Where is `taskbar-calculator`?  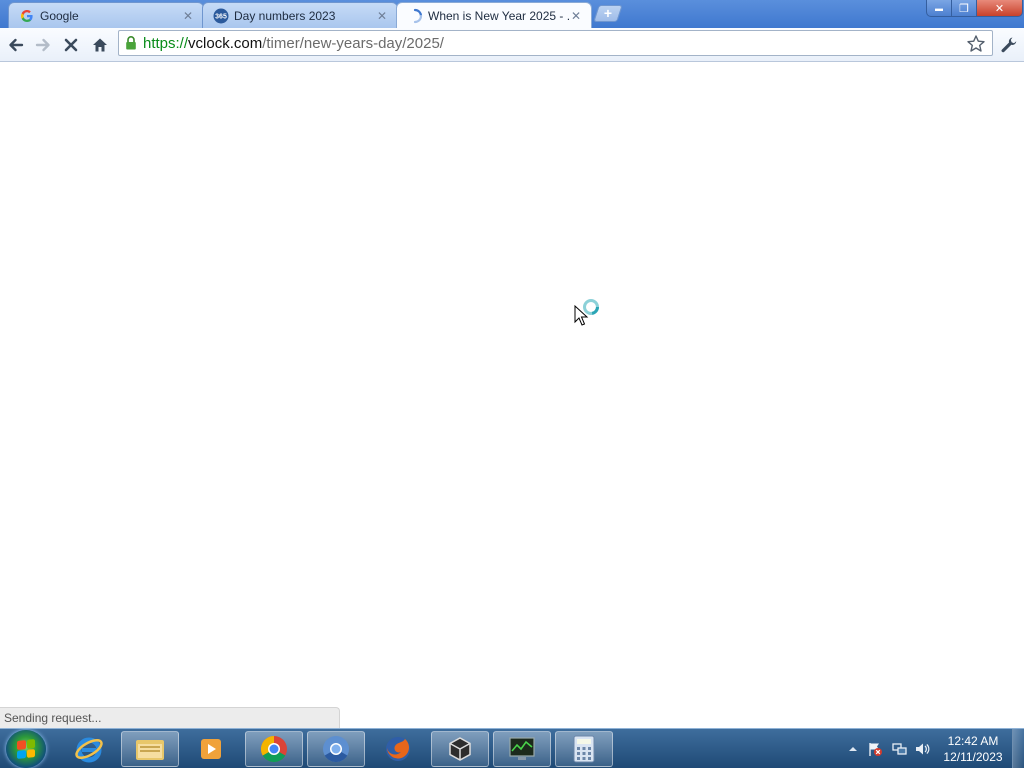
taskbar-calculator is located at coordinates (584, 749).